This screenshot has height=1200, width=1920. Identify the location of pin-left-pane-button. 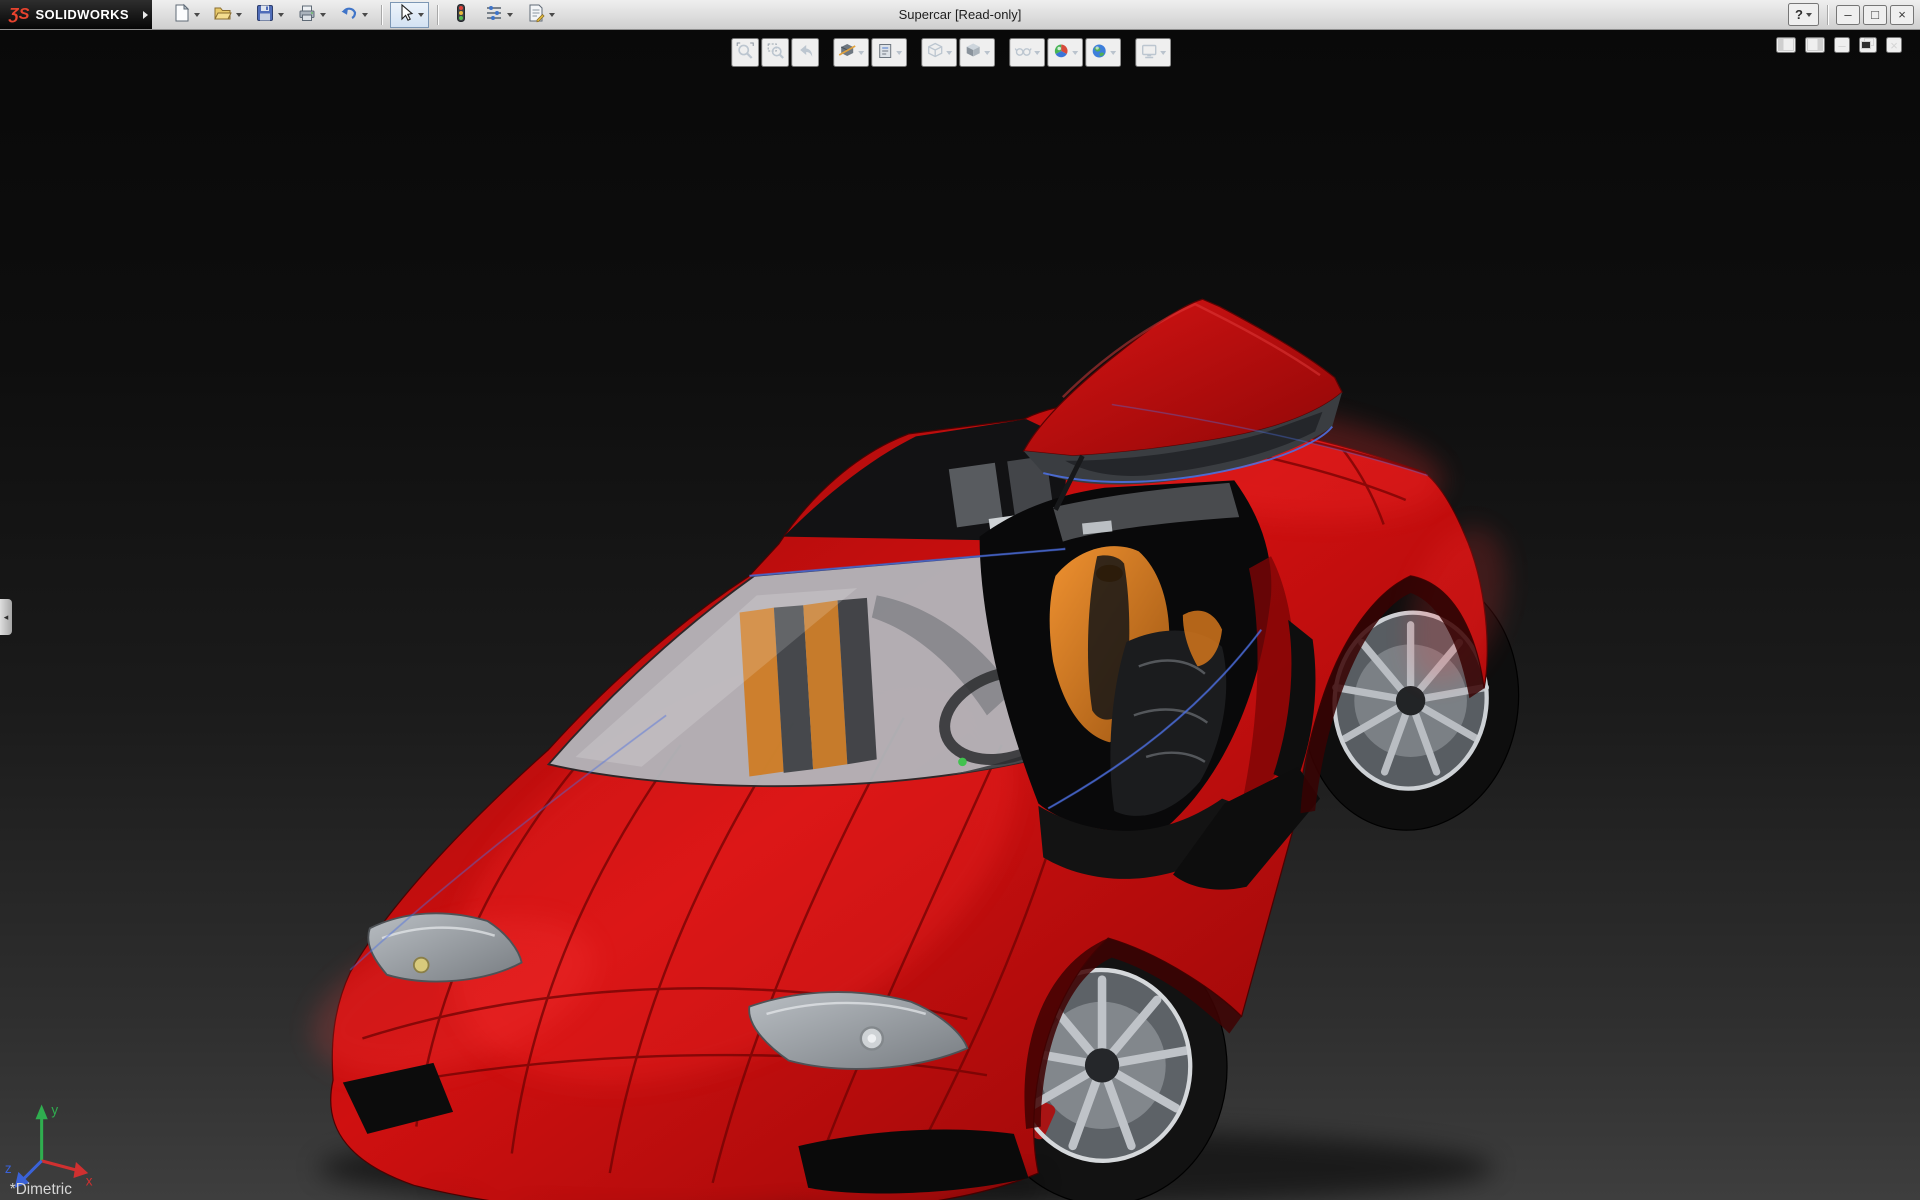
(1786, 45).